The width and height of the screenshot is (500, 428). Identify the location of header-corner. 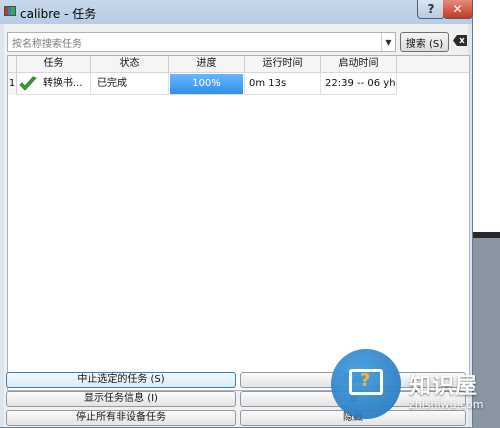
(12, 64).